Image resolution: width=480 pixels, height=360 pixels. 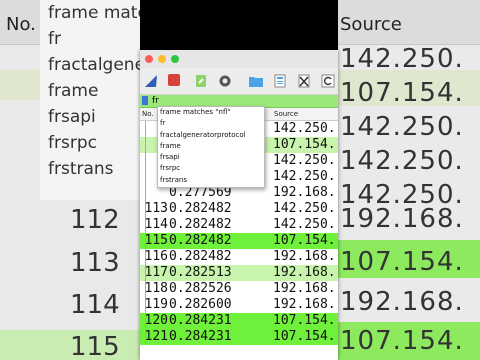 I want to click on autocomplete-item: frame matches "nfl", so click(x=211, y=112).